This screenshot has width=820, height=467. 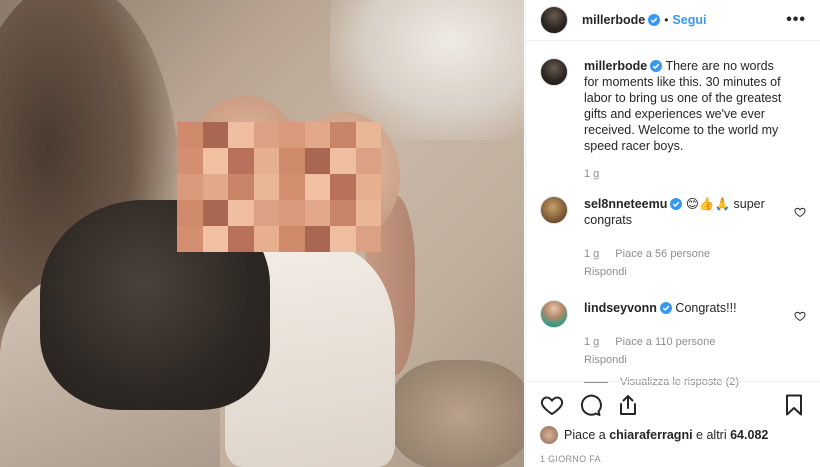 What do you see at coordinates (625, 204) in the screenshot?
I see `comment-username: sel8nneteemu` at bounding box center [625, 204].